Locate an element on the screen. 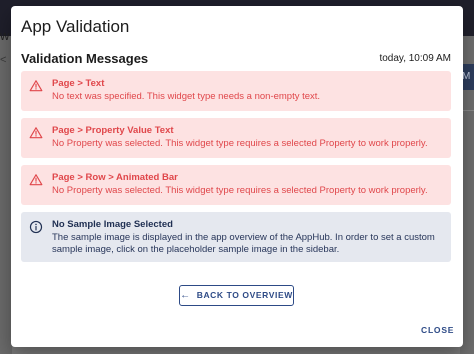 Image resolution: width=474 pixels, height=354 pixels. background-left-text: w is located at coordinates (5, 35).